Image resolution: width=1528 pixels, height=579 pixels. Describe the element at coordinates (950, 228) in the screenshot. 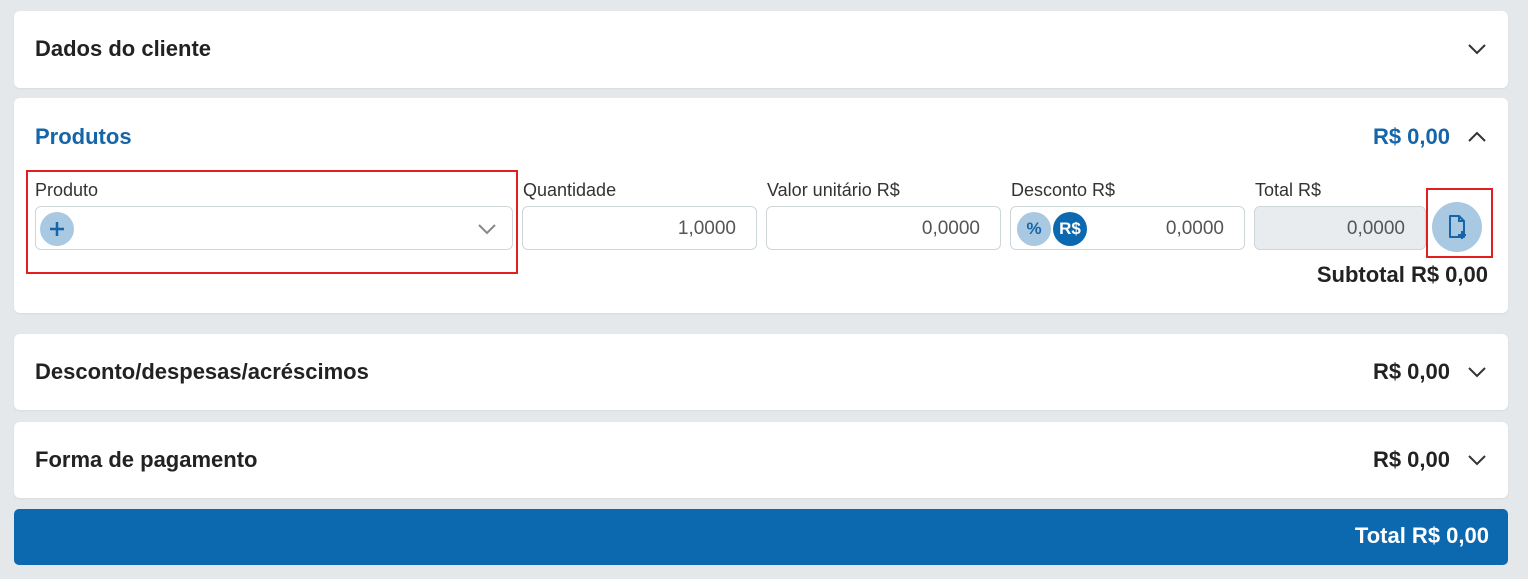

I see `valor-unitario-value: 0,0000` at that location.